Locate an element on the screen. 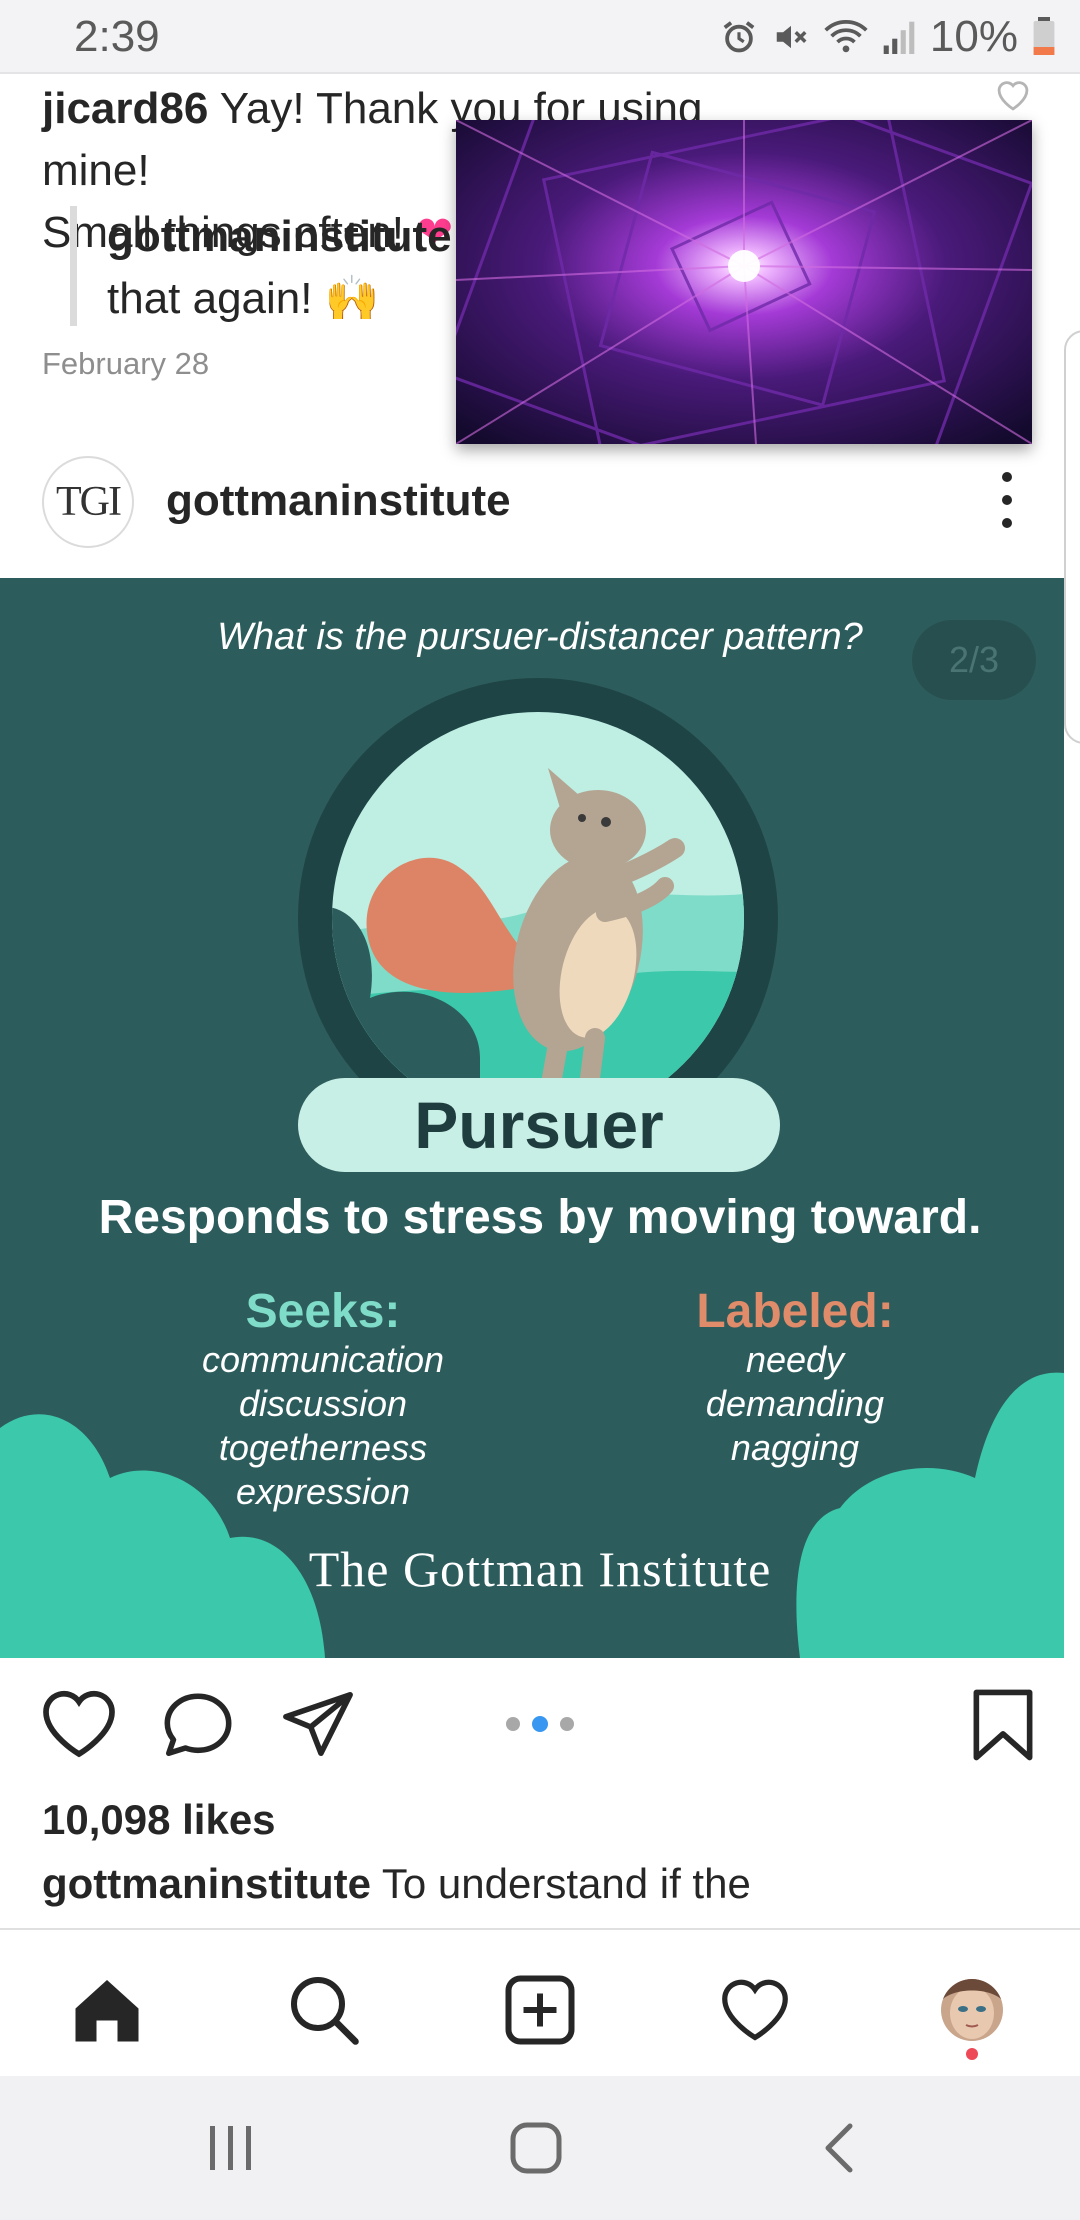 Image resolution: width=1080 pixels, height=2220 pixels. caption-username: gottmaninstitute is located at coordinates (206, 1883).